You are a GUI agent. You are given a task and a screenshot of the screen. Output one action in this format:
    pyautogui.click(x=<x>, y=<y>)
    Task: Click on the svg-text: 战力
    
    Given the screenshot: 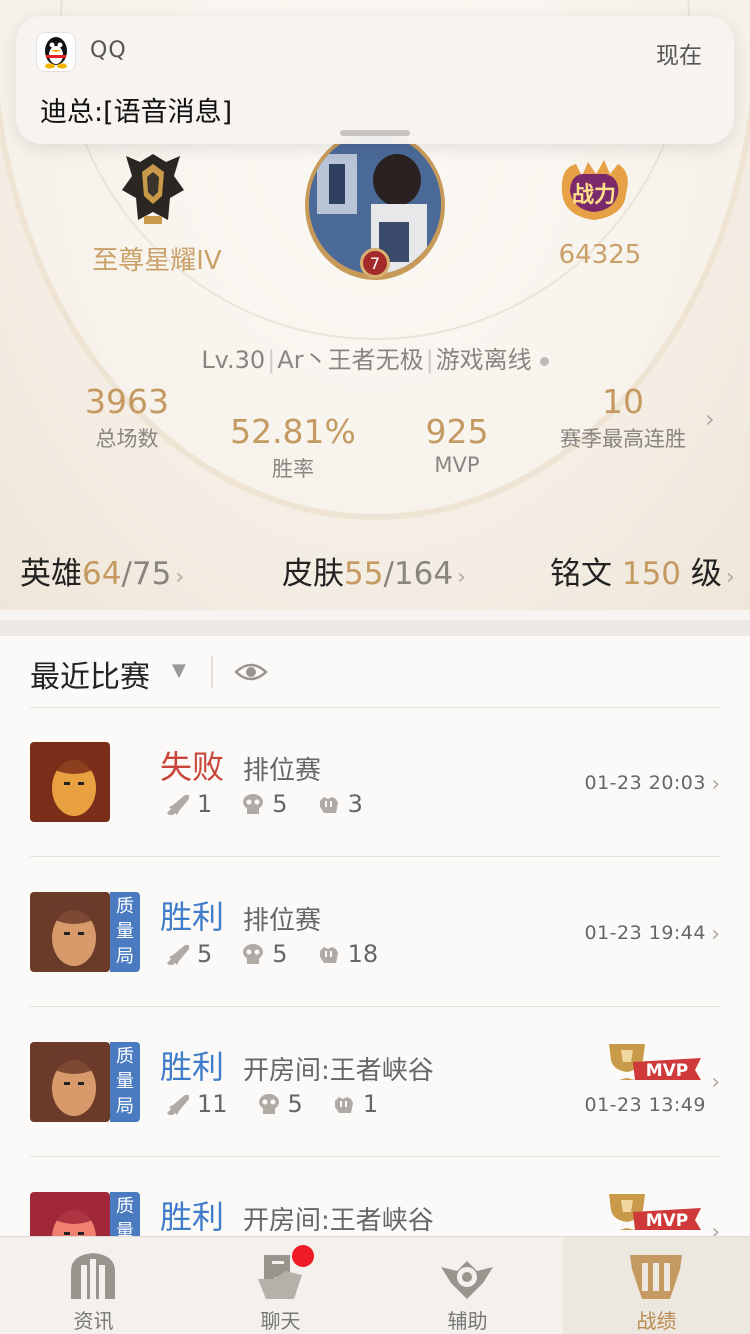 What is the action you would take?
    pyautogui.click(x=594, y=195)
    